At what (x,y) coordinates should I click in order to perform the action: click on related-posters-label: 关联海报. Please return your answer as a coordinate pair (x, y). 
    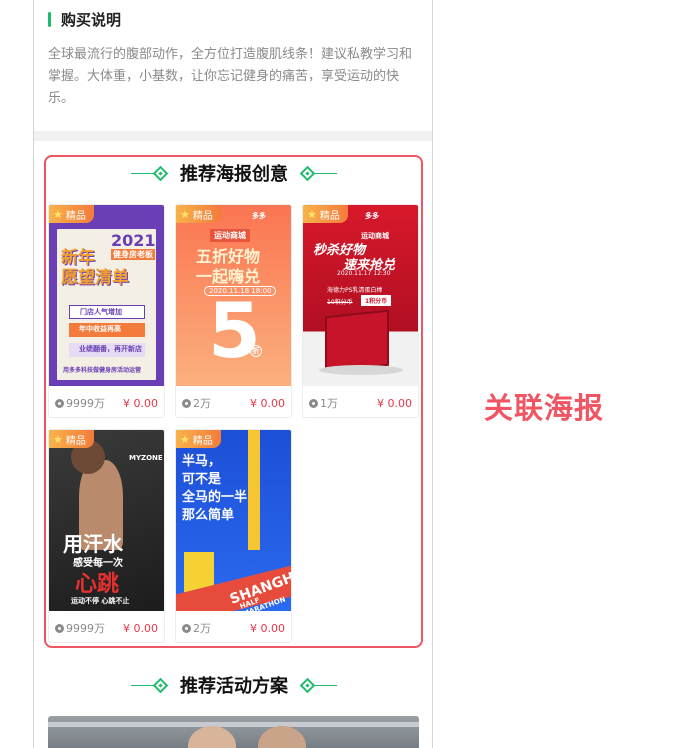
    Looking at the image, I should click on (544, 408).